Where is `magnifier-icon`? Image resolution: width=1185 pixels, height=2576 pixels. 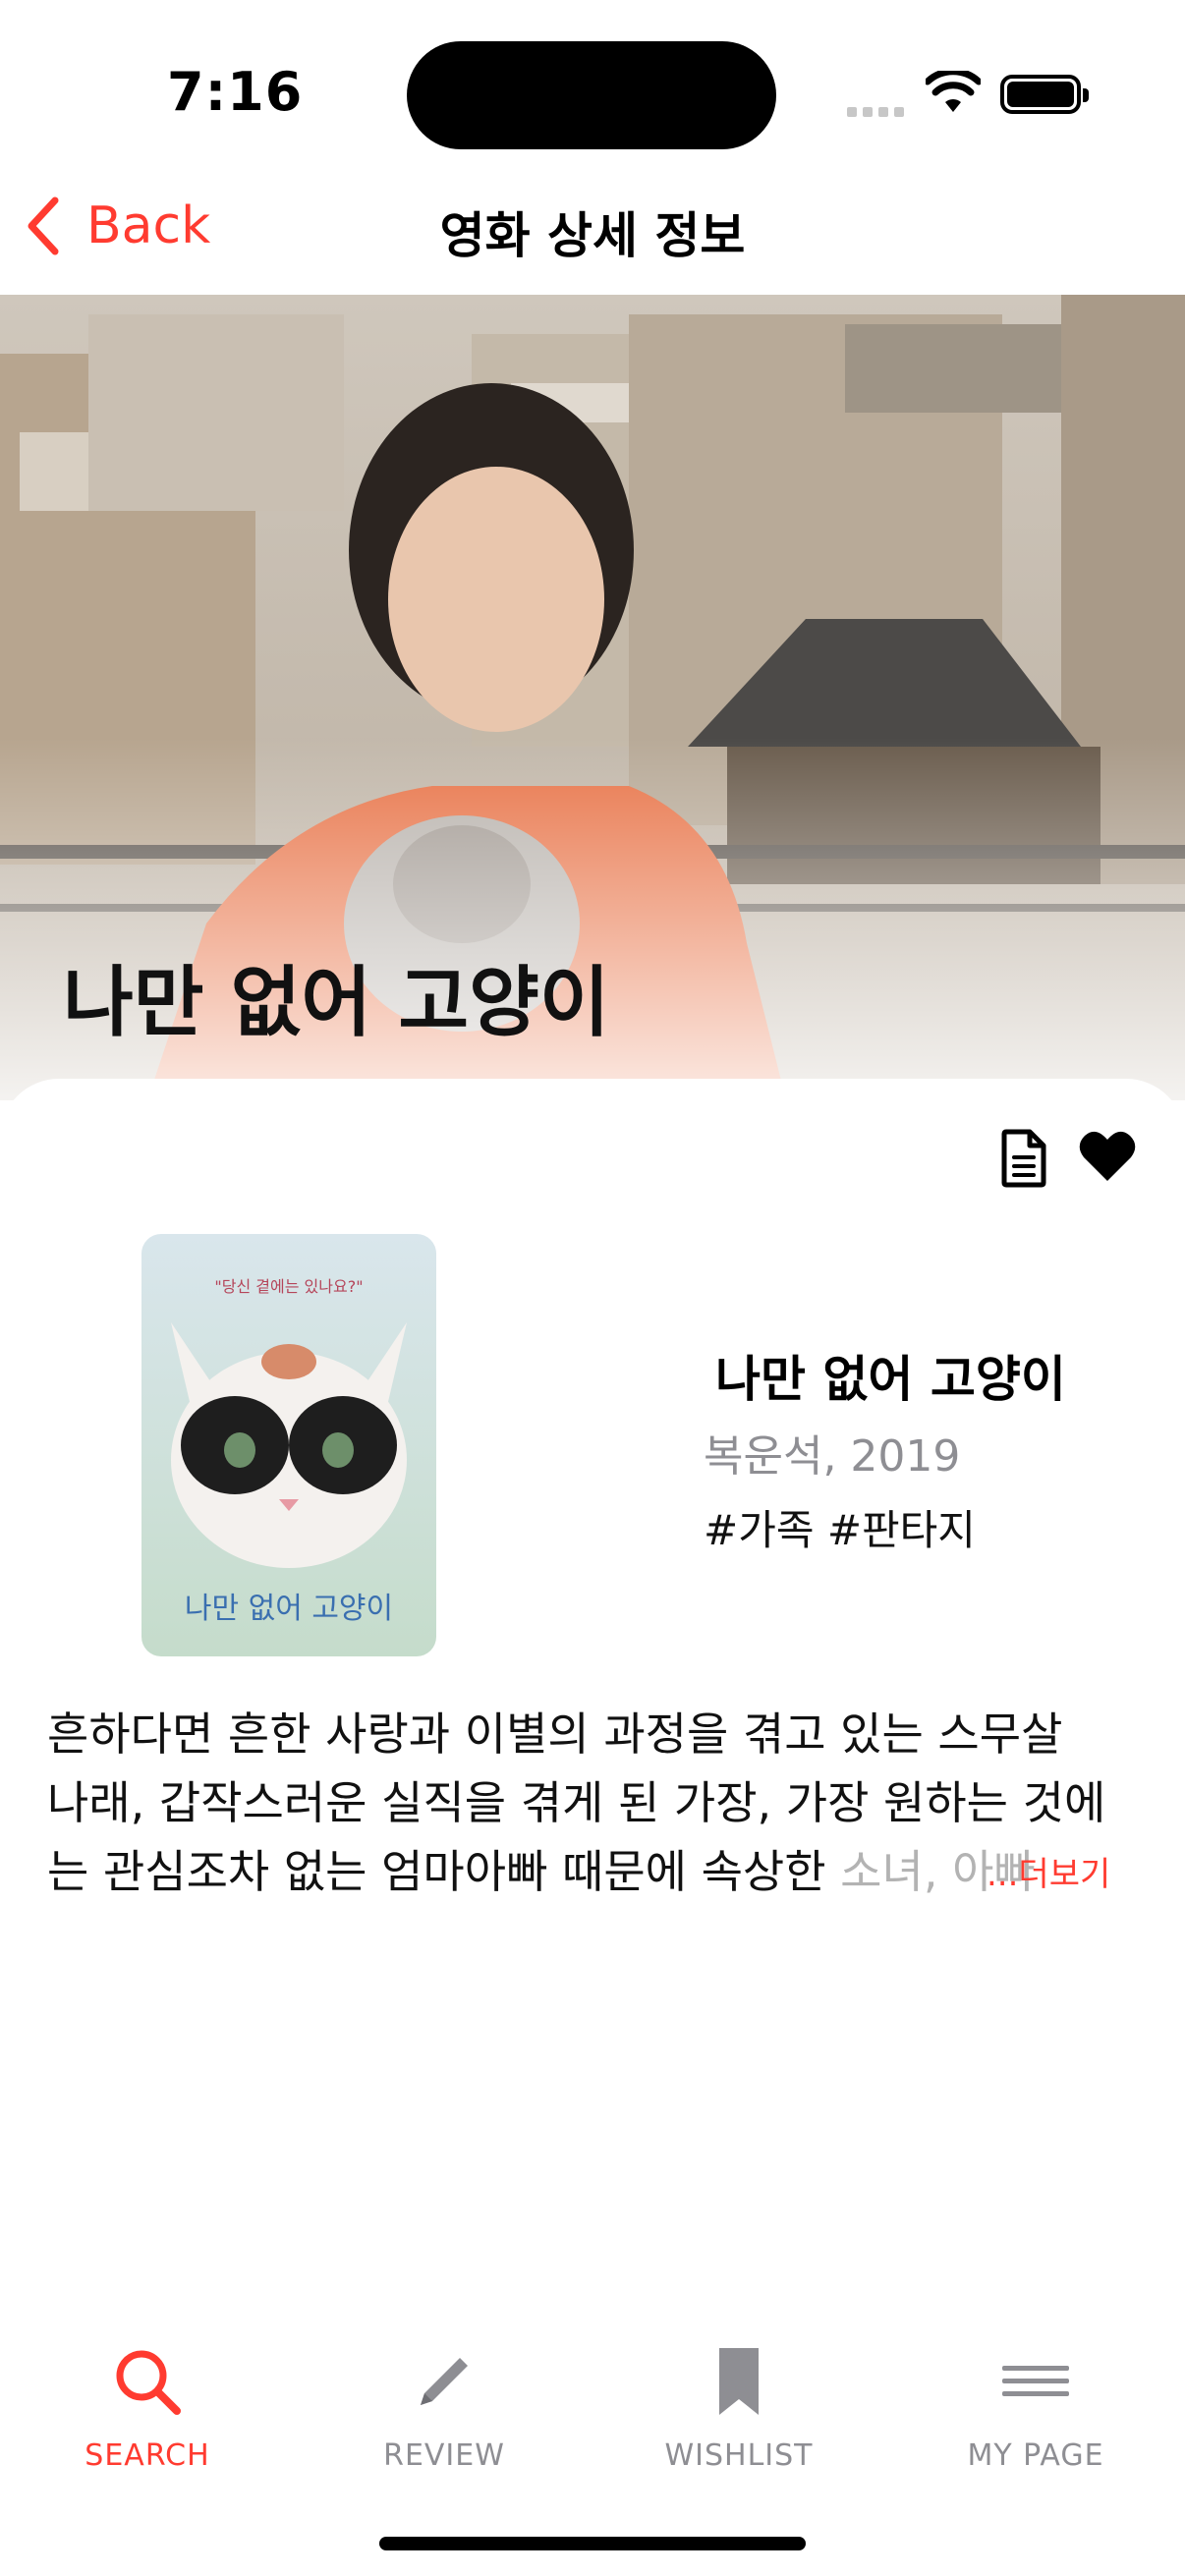 magnifier-icon is located at coordinates (149, 2382).